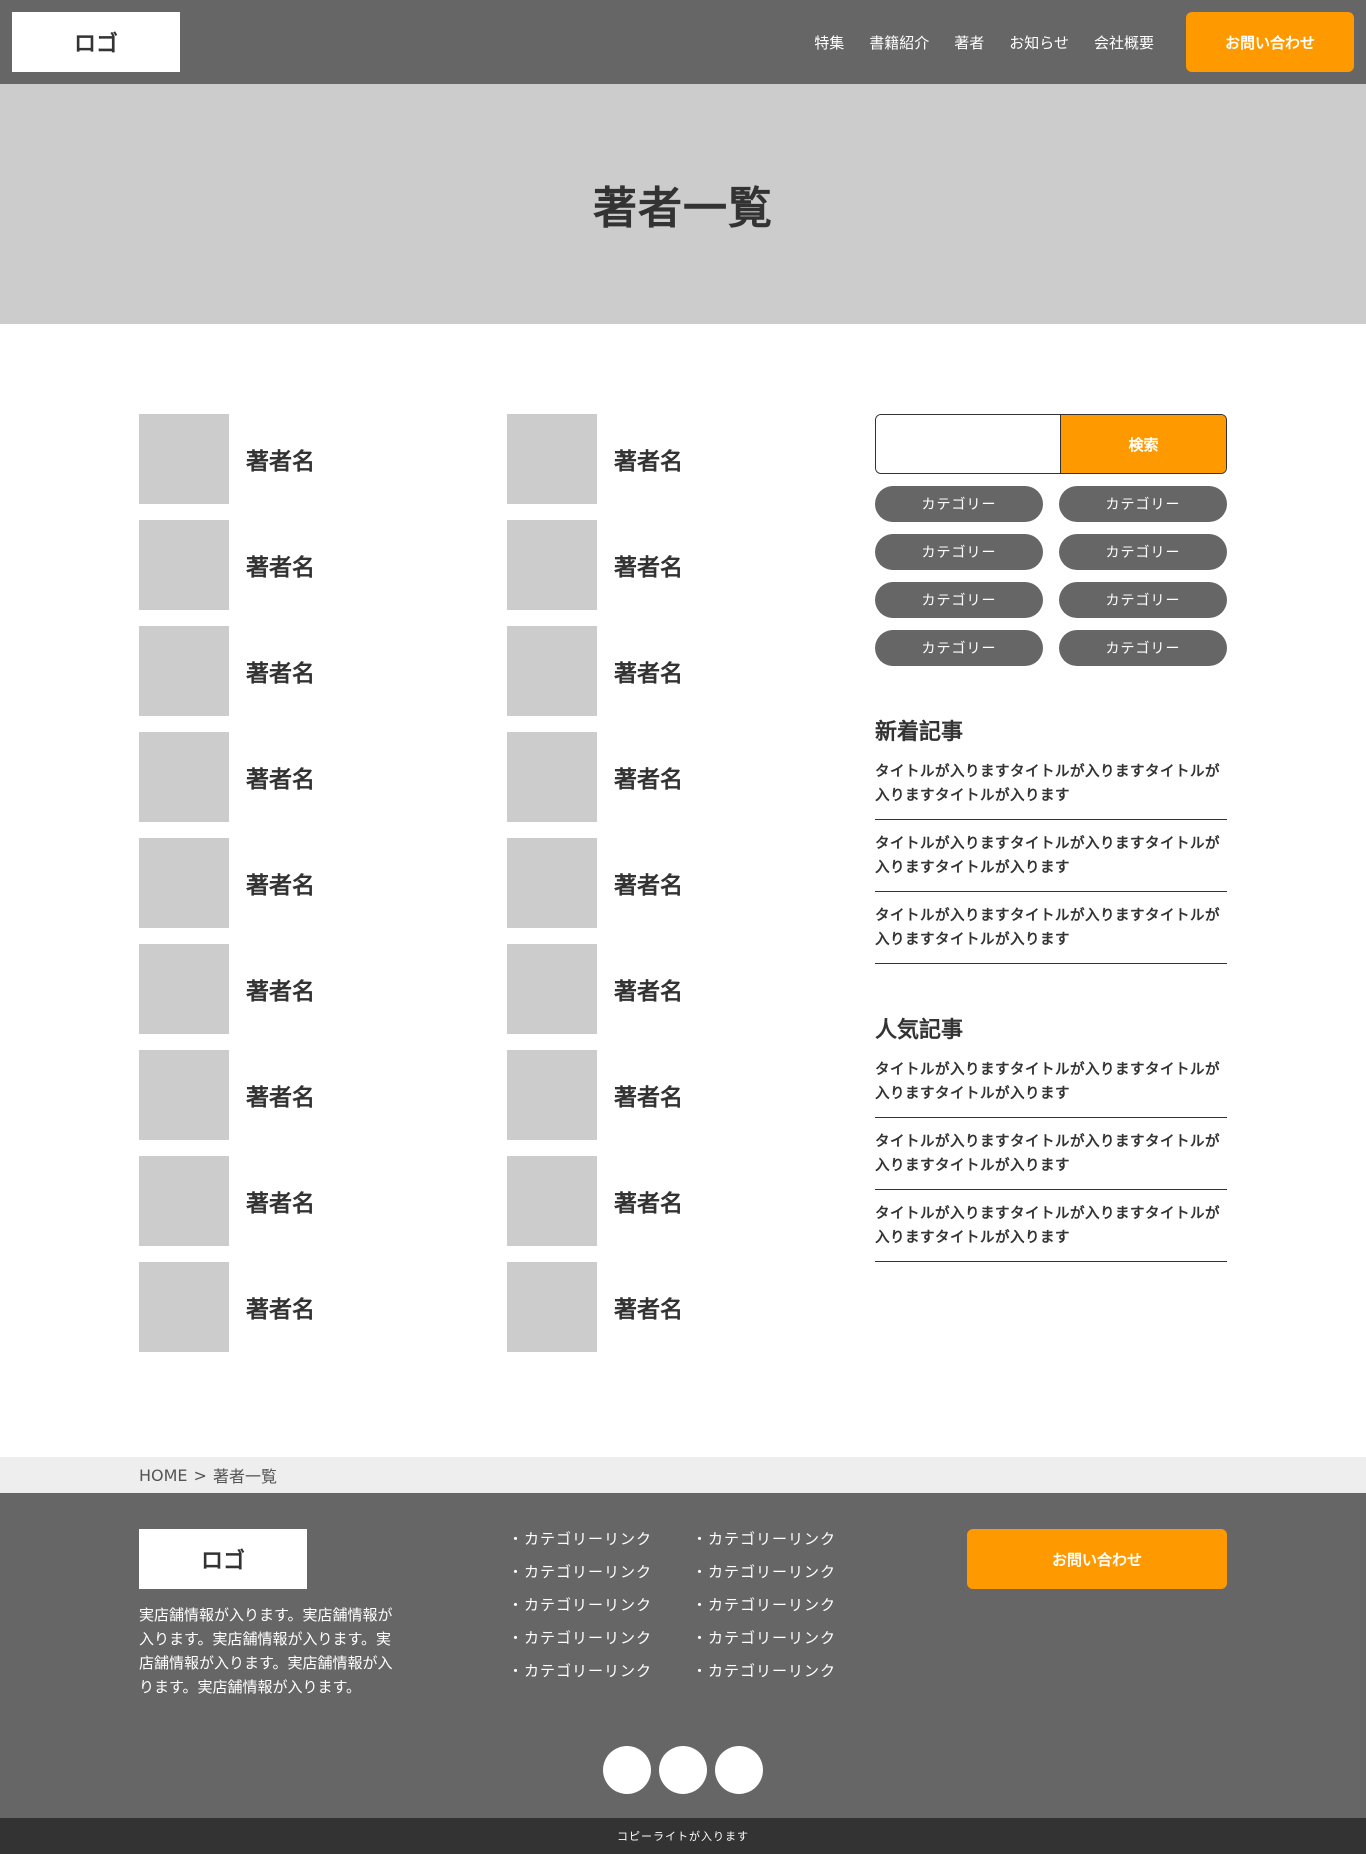 This screenshot has height=1854, width=1366. What do you see at coordinates (208, 1475) in the screenshot?
I see `breadcrumb: HOME > 著者一覧` at bounding box center [208, 1475].